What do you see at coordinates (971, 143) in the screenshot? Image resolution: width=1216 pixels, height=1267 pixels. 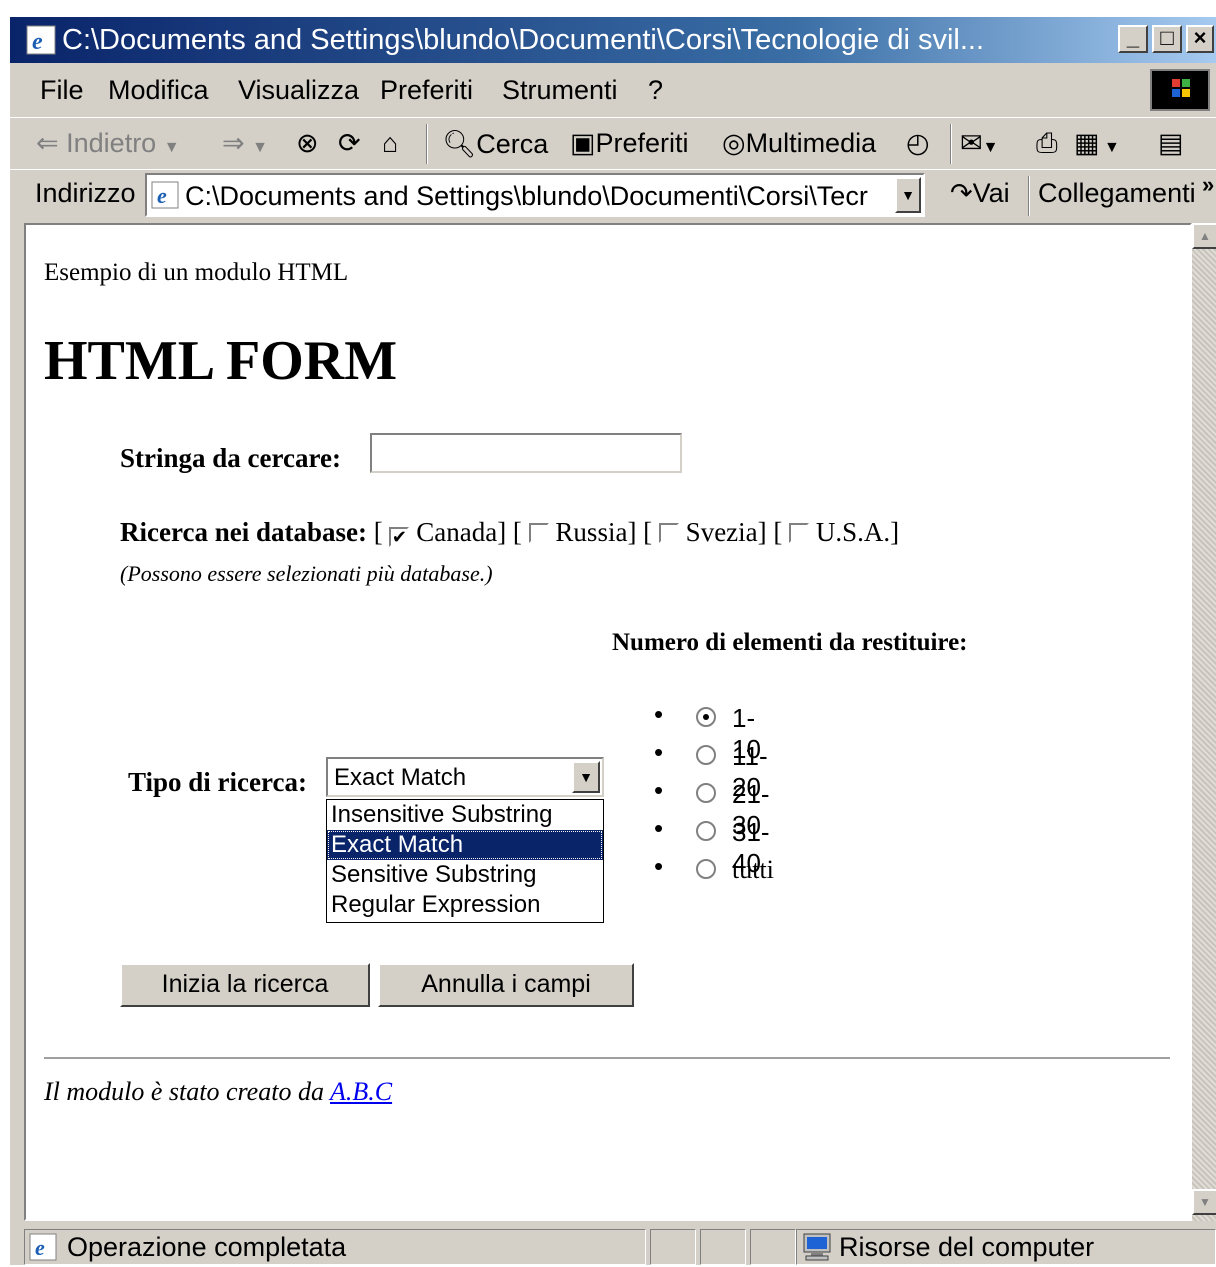 I see `mail-icon: ✉` at bounding box center [971, 143].